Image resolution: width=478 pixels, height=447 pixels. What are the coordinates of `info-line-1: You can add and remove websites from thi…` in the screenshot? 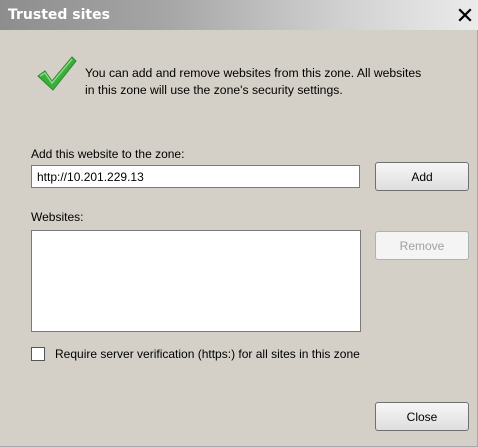 It's located at (253, 73).